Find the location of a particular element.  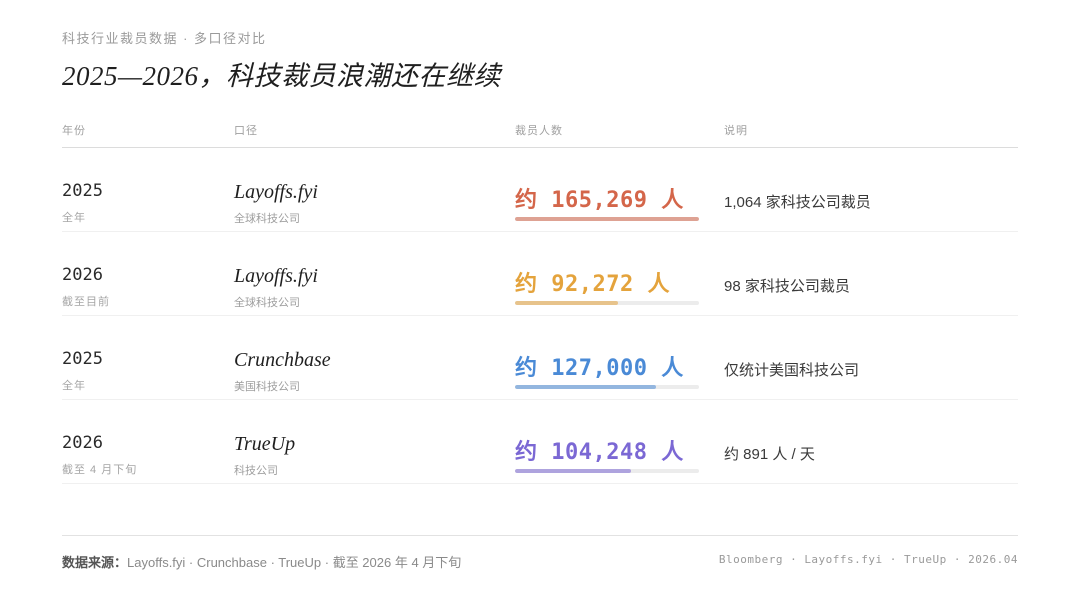

row-scope: 科技公司 is located at coordinates (256, 471).